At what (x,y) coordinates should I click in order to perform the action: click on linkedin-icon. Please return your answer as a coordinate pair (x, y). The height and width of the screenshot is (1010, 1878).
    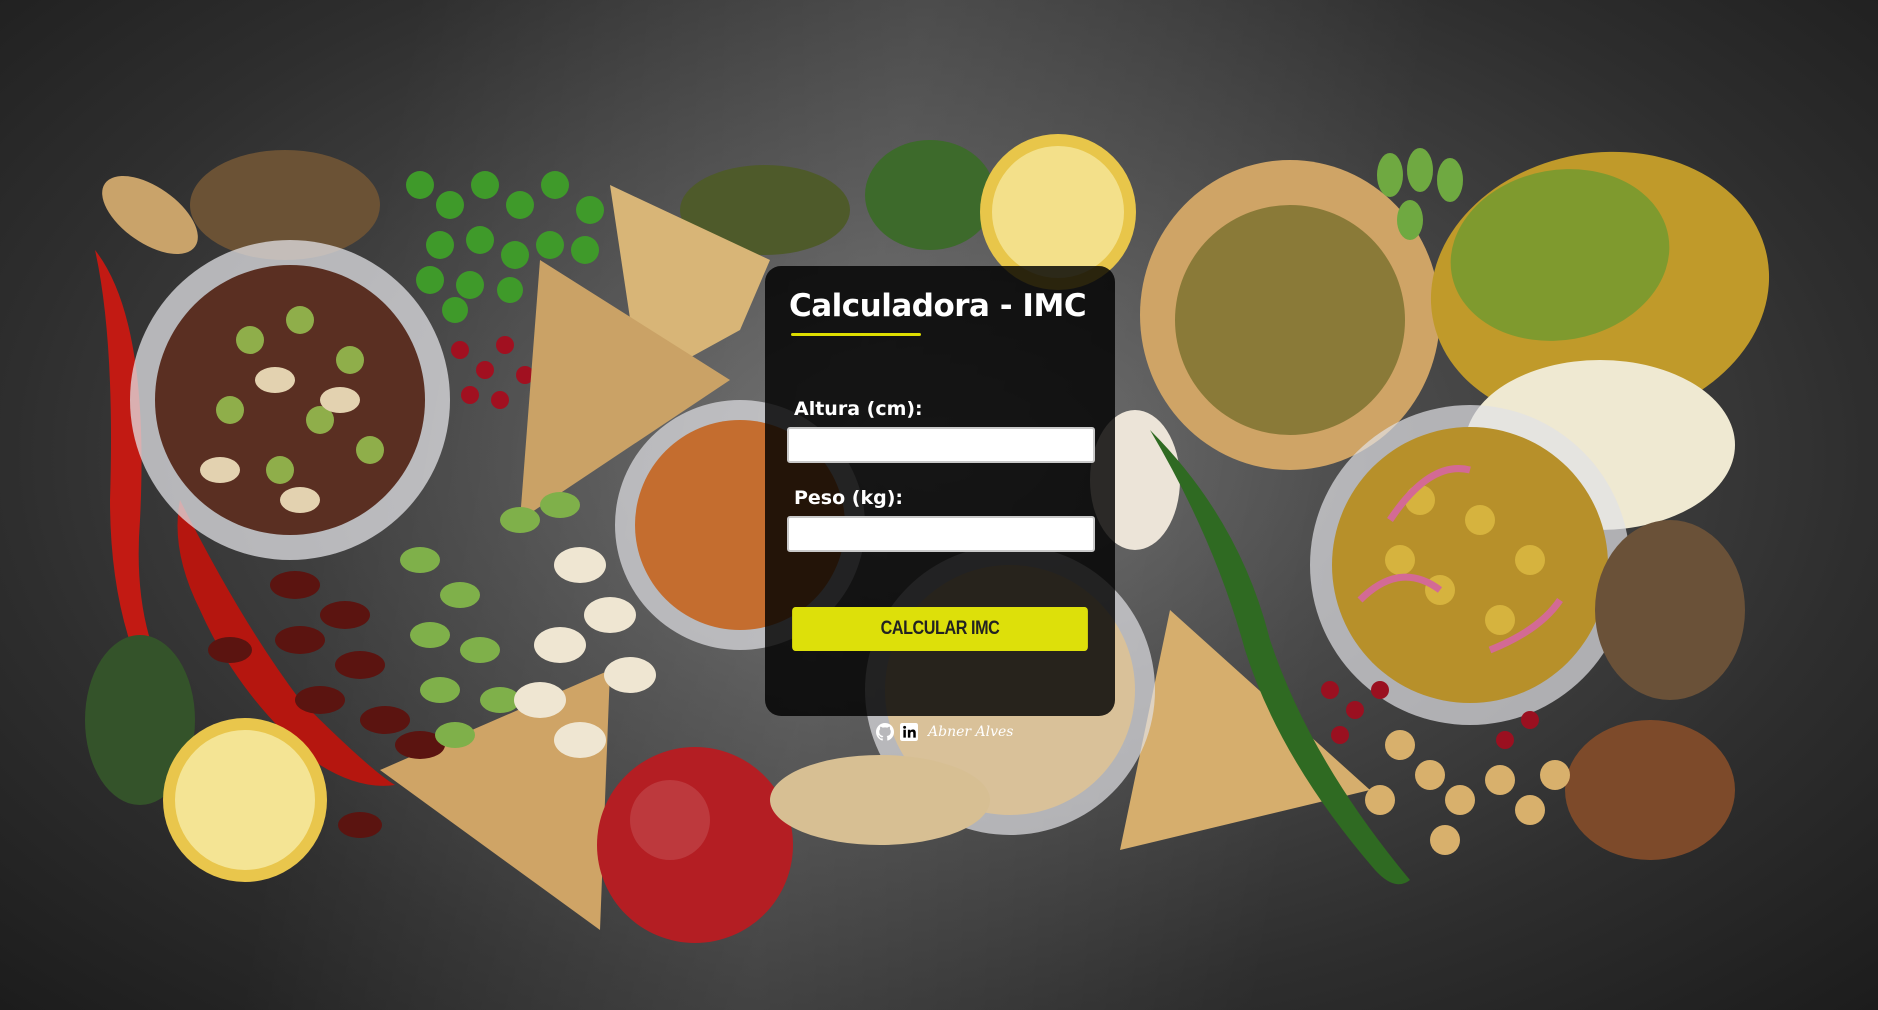
    Looking at the image, I should click on (909, 732).